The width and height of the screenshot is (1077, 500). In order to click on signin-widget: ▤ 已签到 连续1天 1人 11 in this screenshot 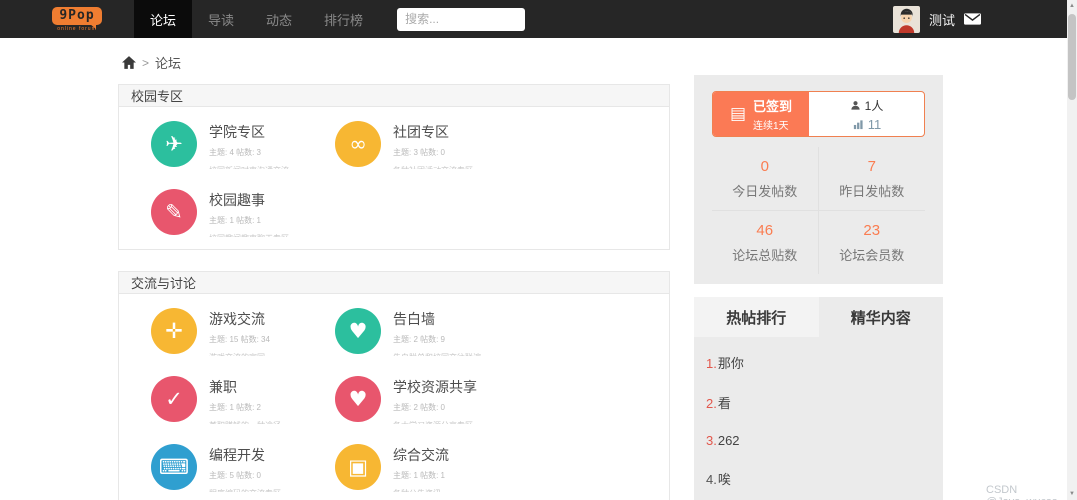, I will do `click(818, 114)`.